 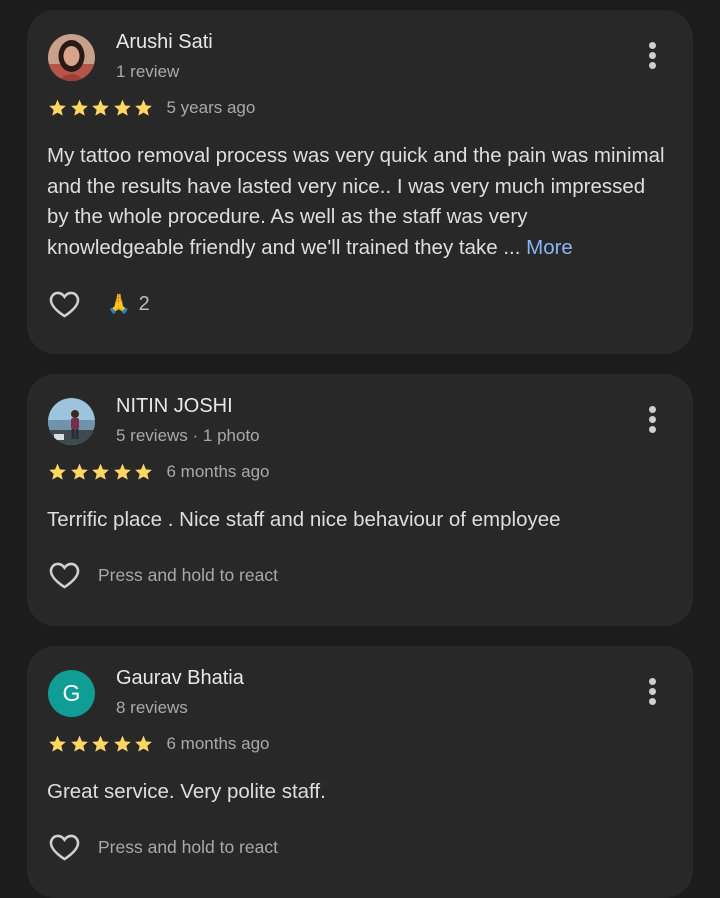 What do you see at coordinates (549, 247) in the screenshot?
I see `more-link: More` at bounding box center [549, 247].